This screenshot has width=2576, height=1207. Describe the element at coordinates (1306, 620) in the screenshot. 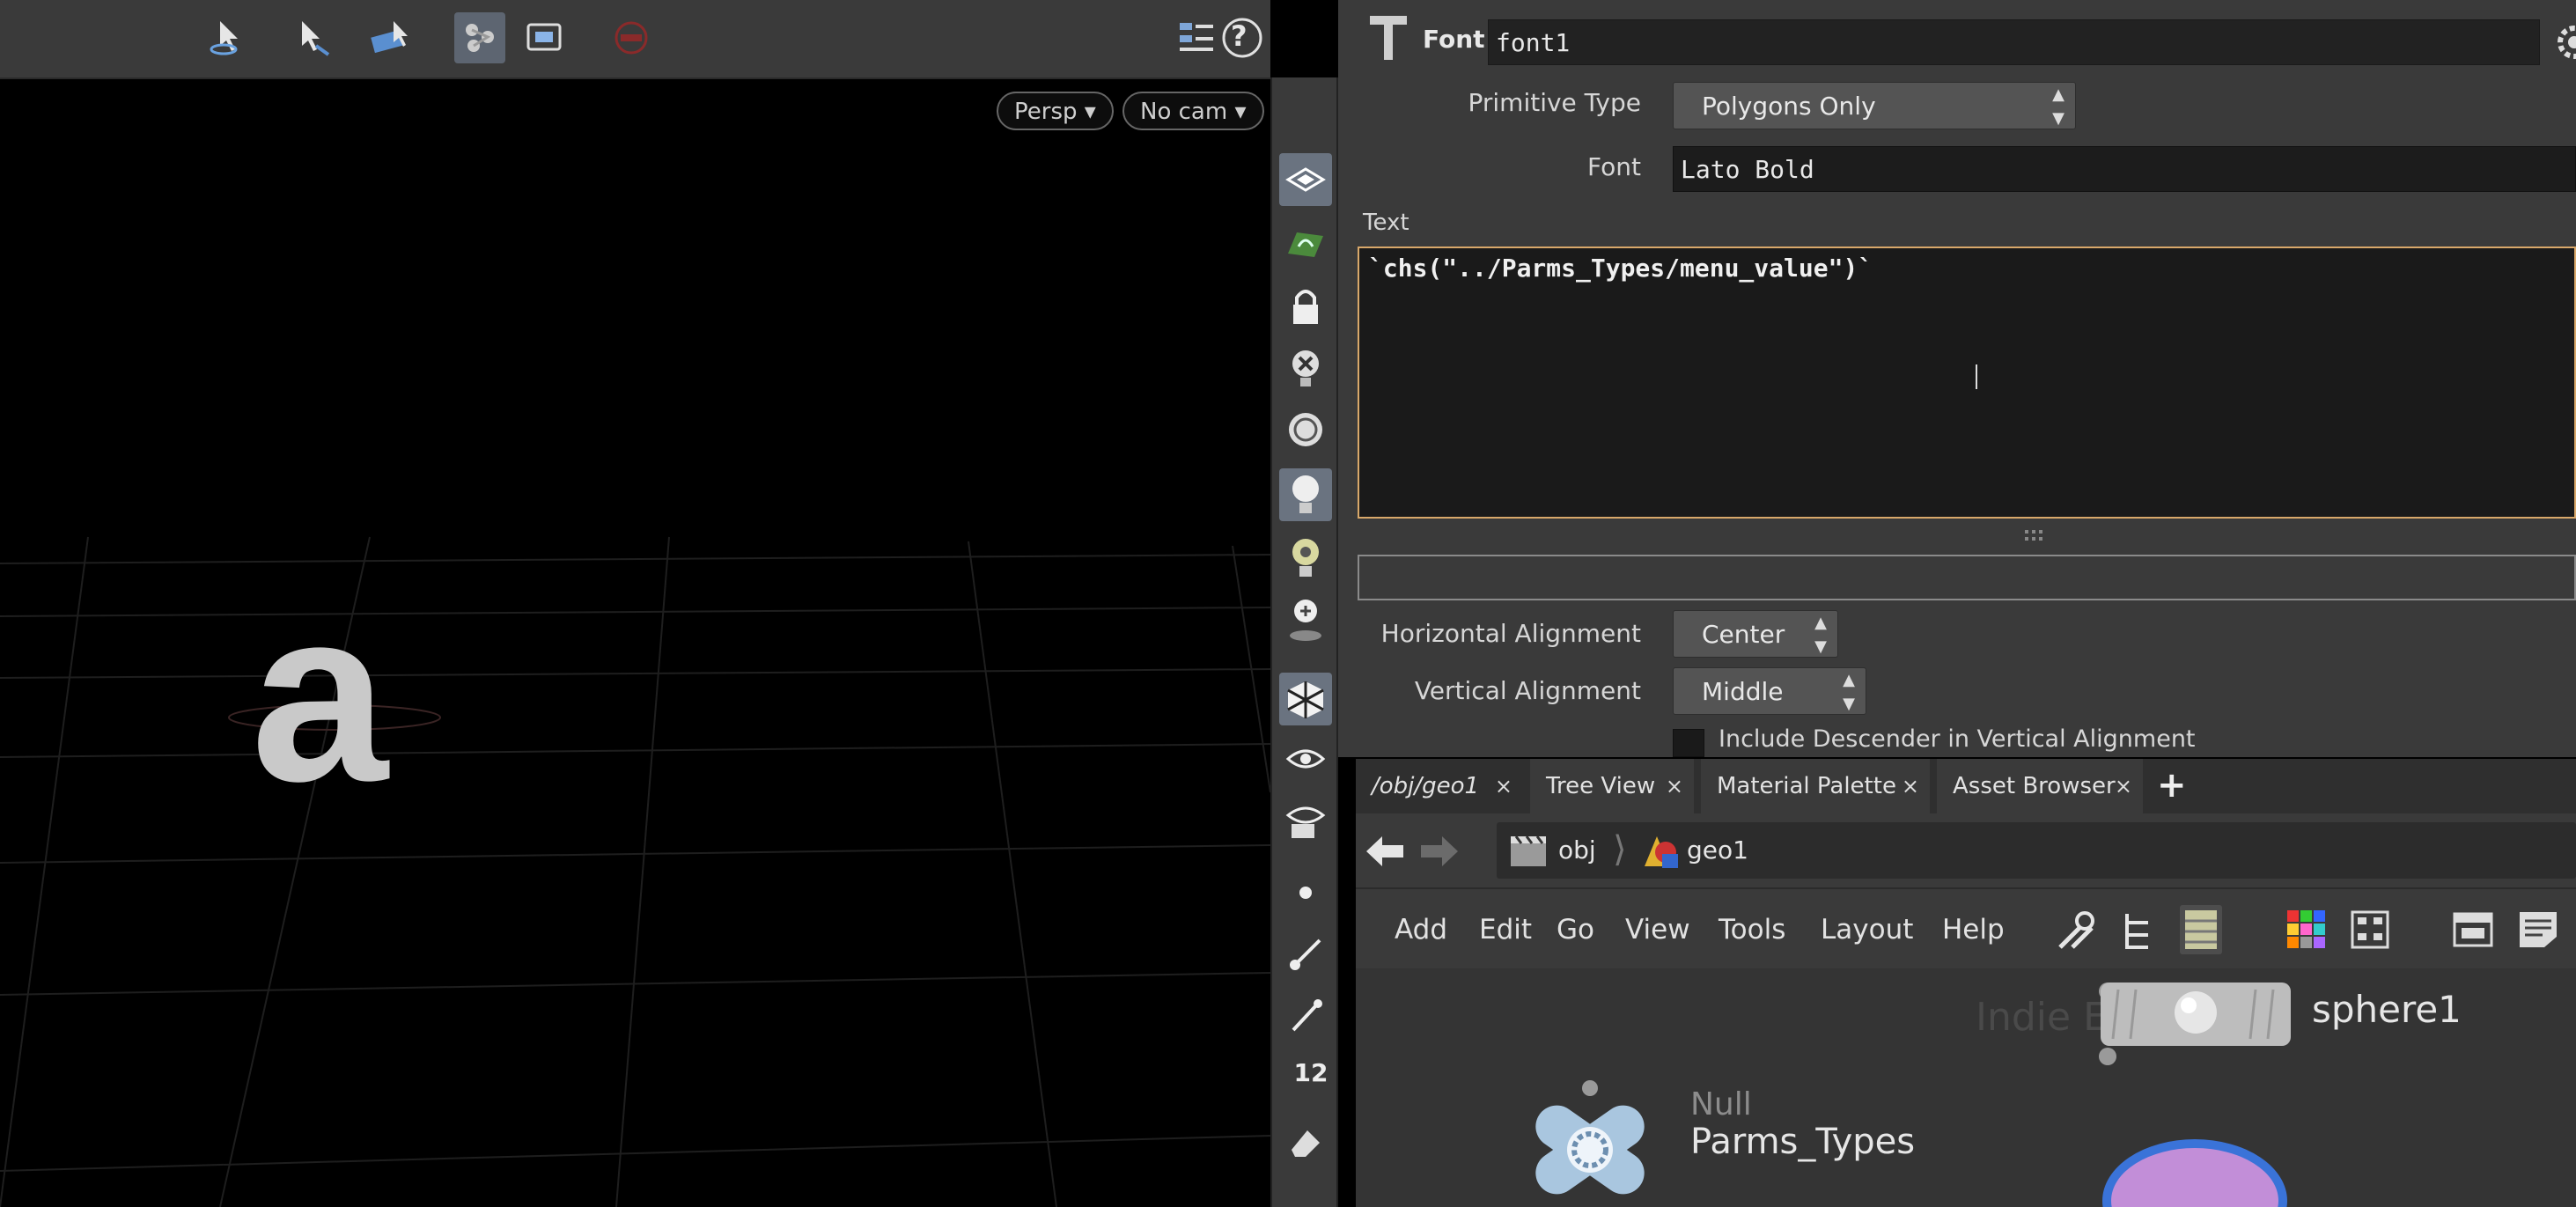

I see `shadows-lighting-icon` at that location.